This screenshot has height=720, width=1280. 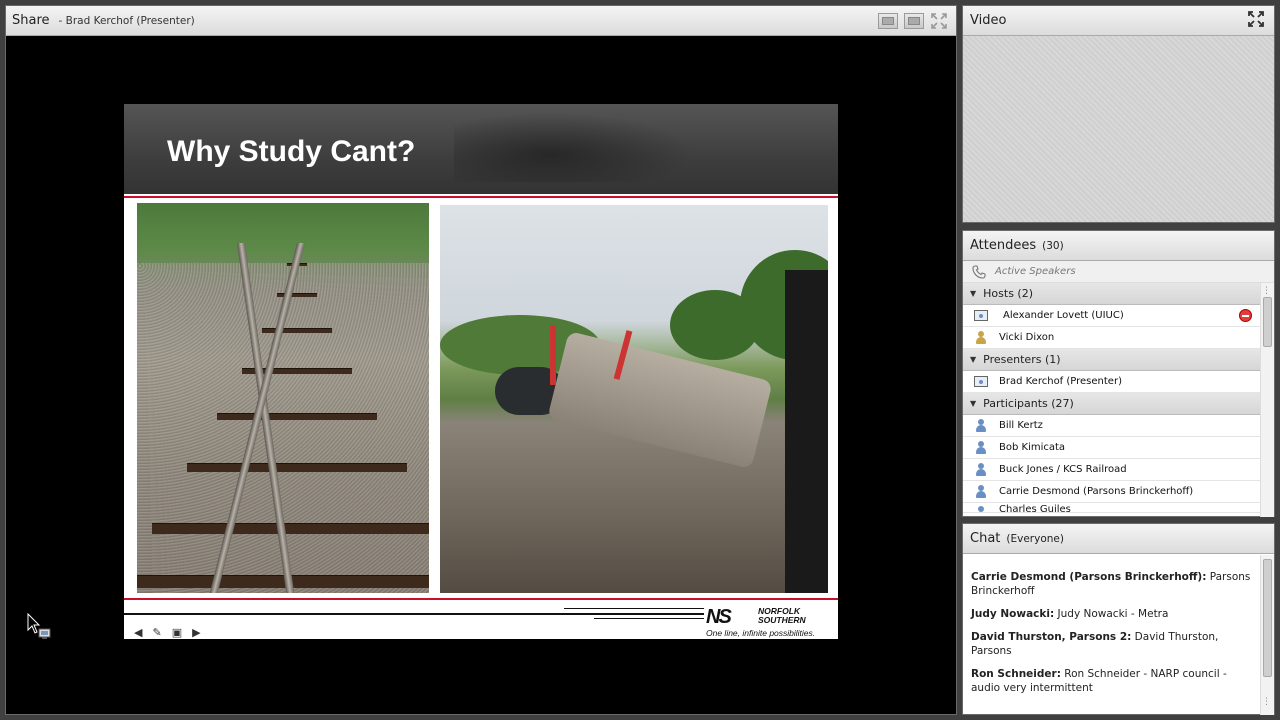 I want to click on split-view-icon, so click(x=888, y=20).